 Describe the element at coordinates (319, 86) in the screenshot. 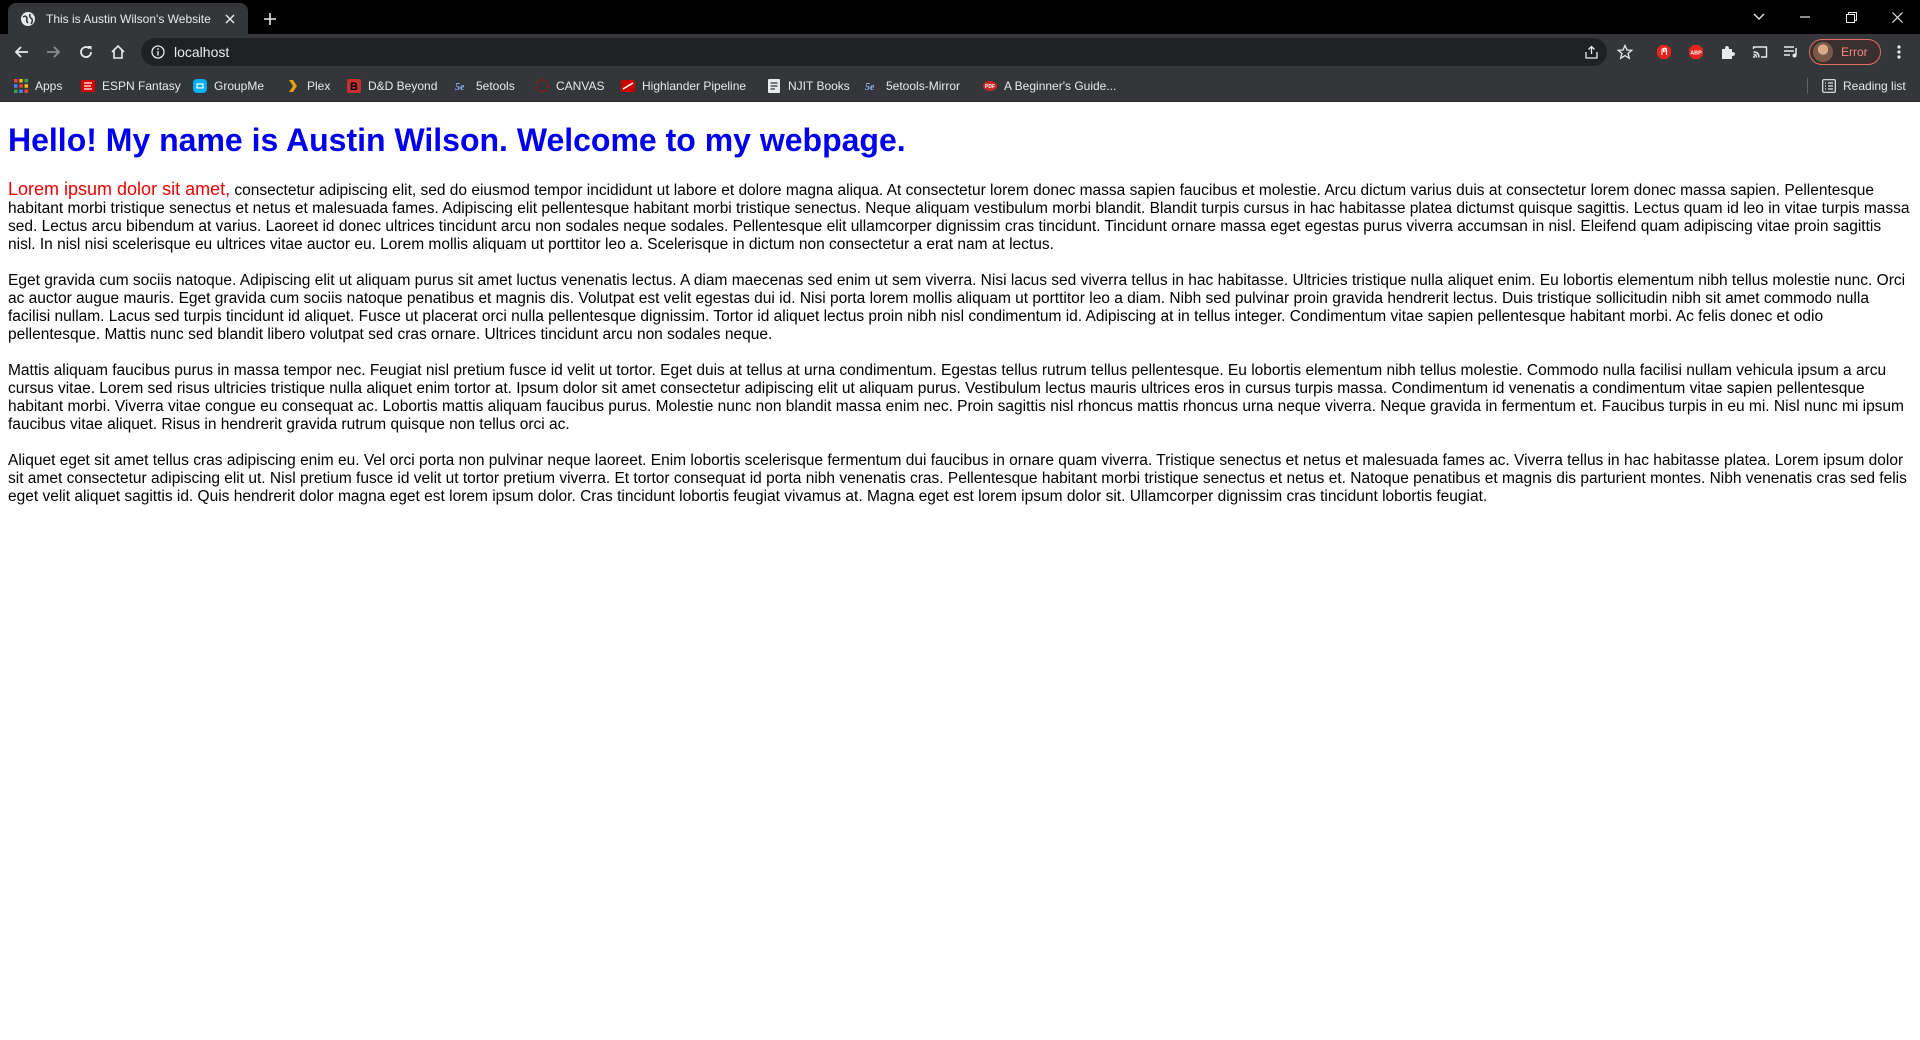

I see `bookmark-label: Plex` at that location.